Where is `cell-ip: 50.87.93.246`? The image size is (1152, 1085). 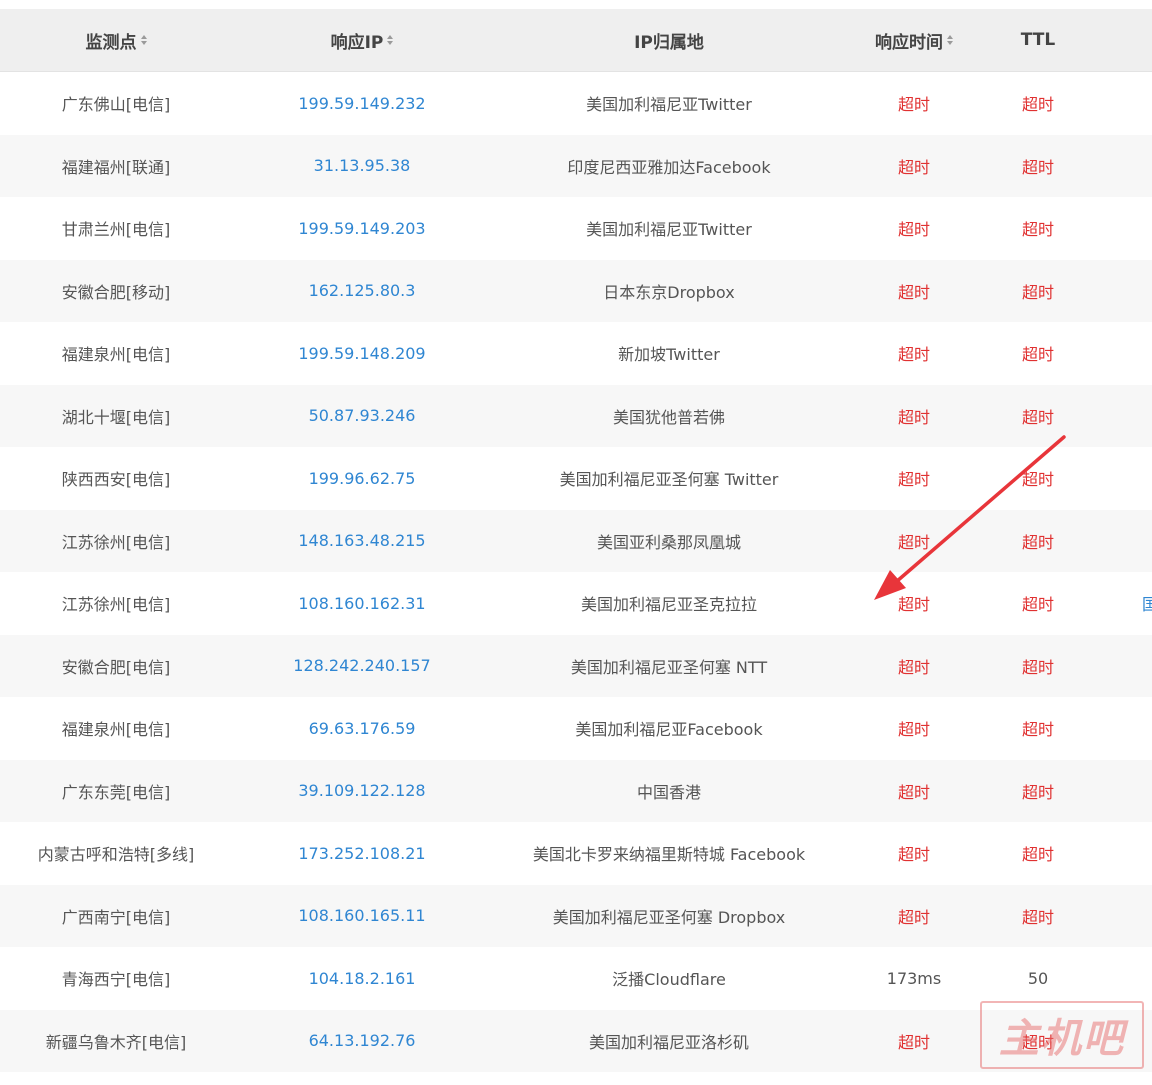
cell-ip: 50.87.93.246 is located at coordinates (362, 416).